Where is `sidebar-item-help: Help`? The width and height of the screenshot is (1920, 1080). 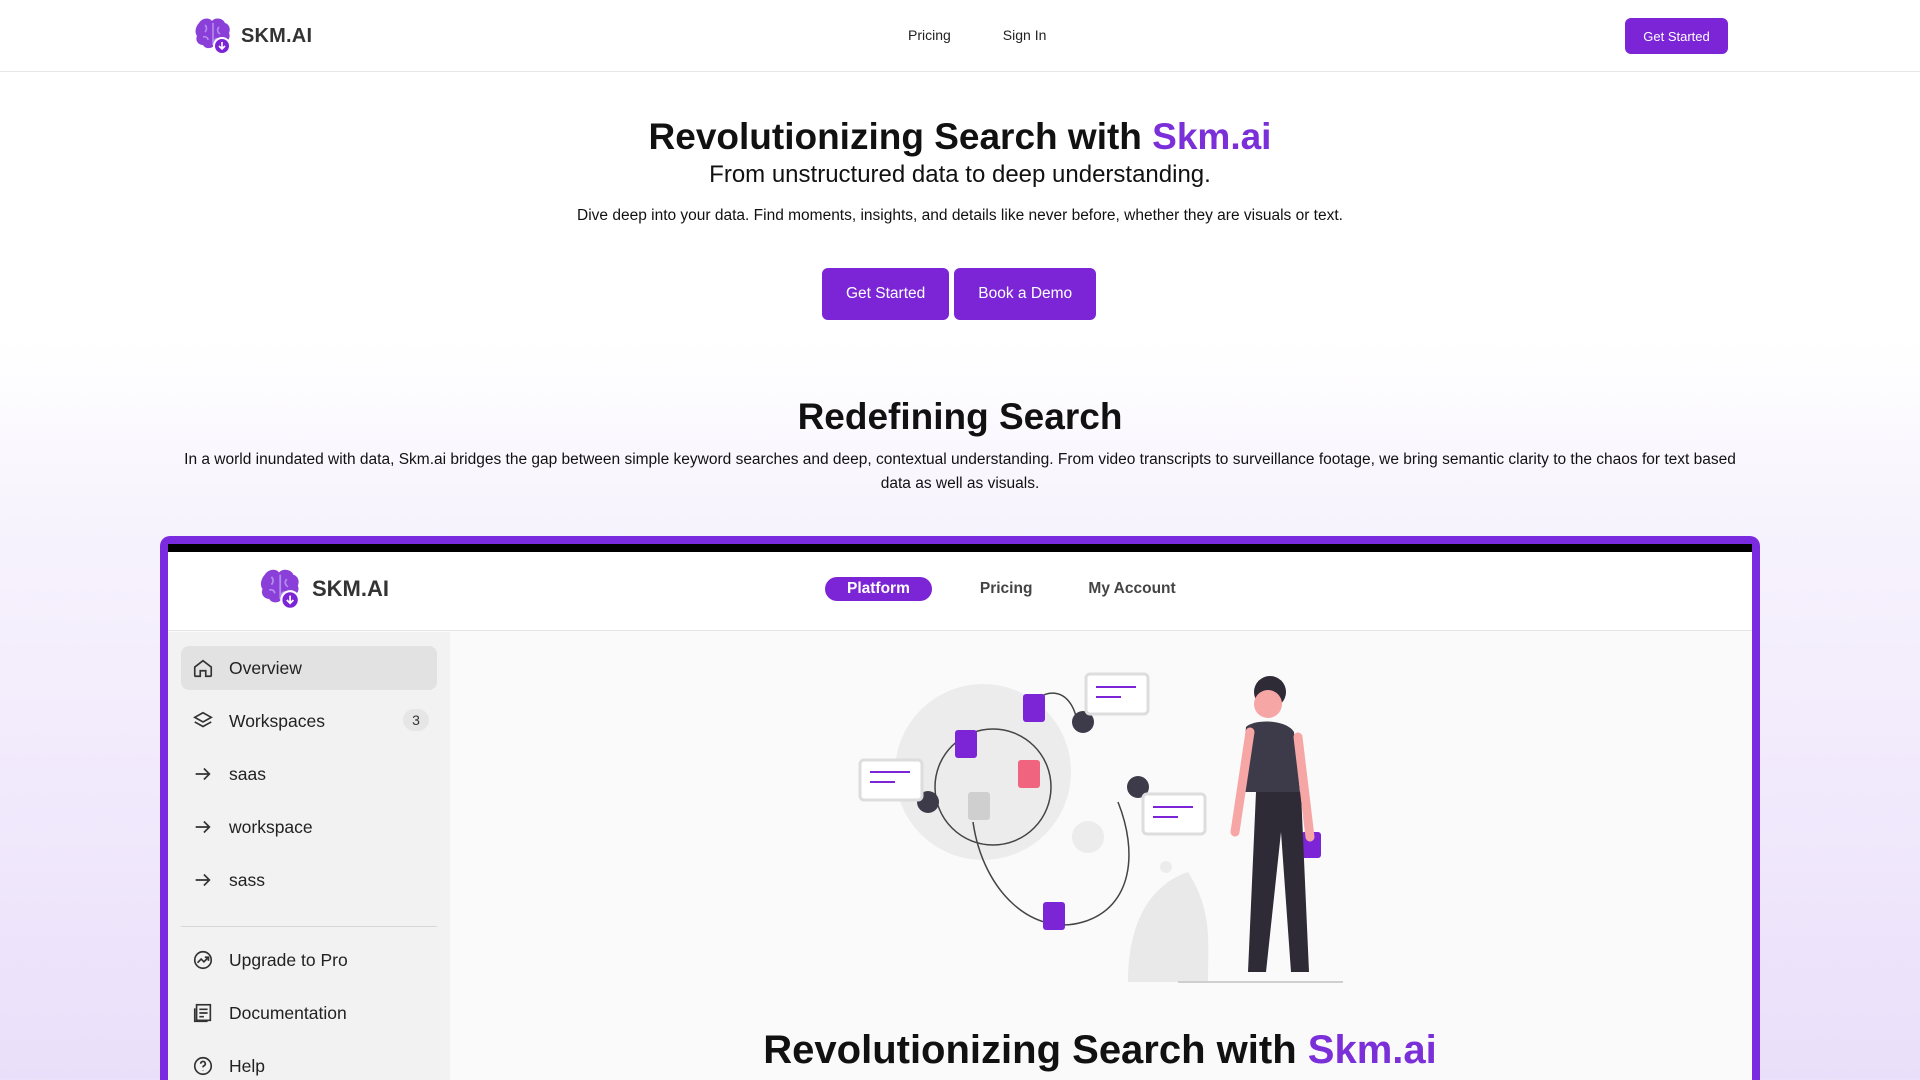 sidebar-item-help: Help is located at coordinates (309, 1062).